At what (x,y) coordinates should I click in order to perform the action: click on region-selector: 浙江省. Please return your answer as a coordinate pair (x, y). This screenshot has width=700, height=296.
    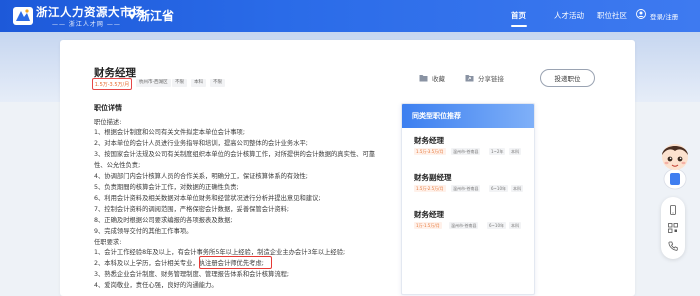
    Looking at the image, I should click on (156, 15).